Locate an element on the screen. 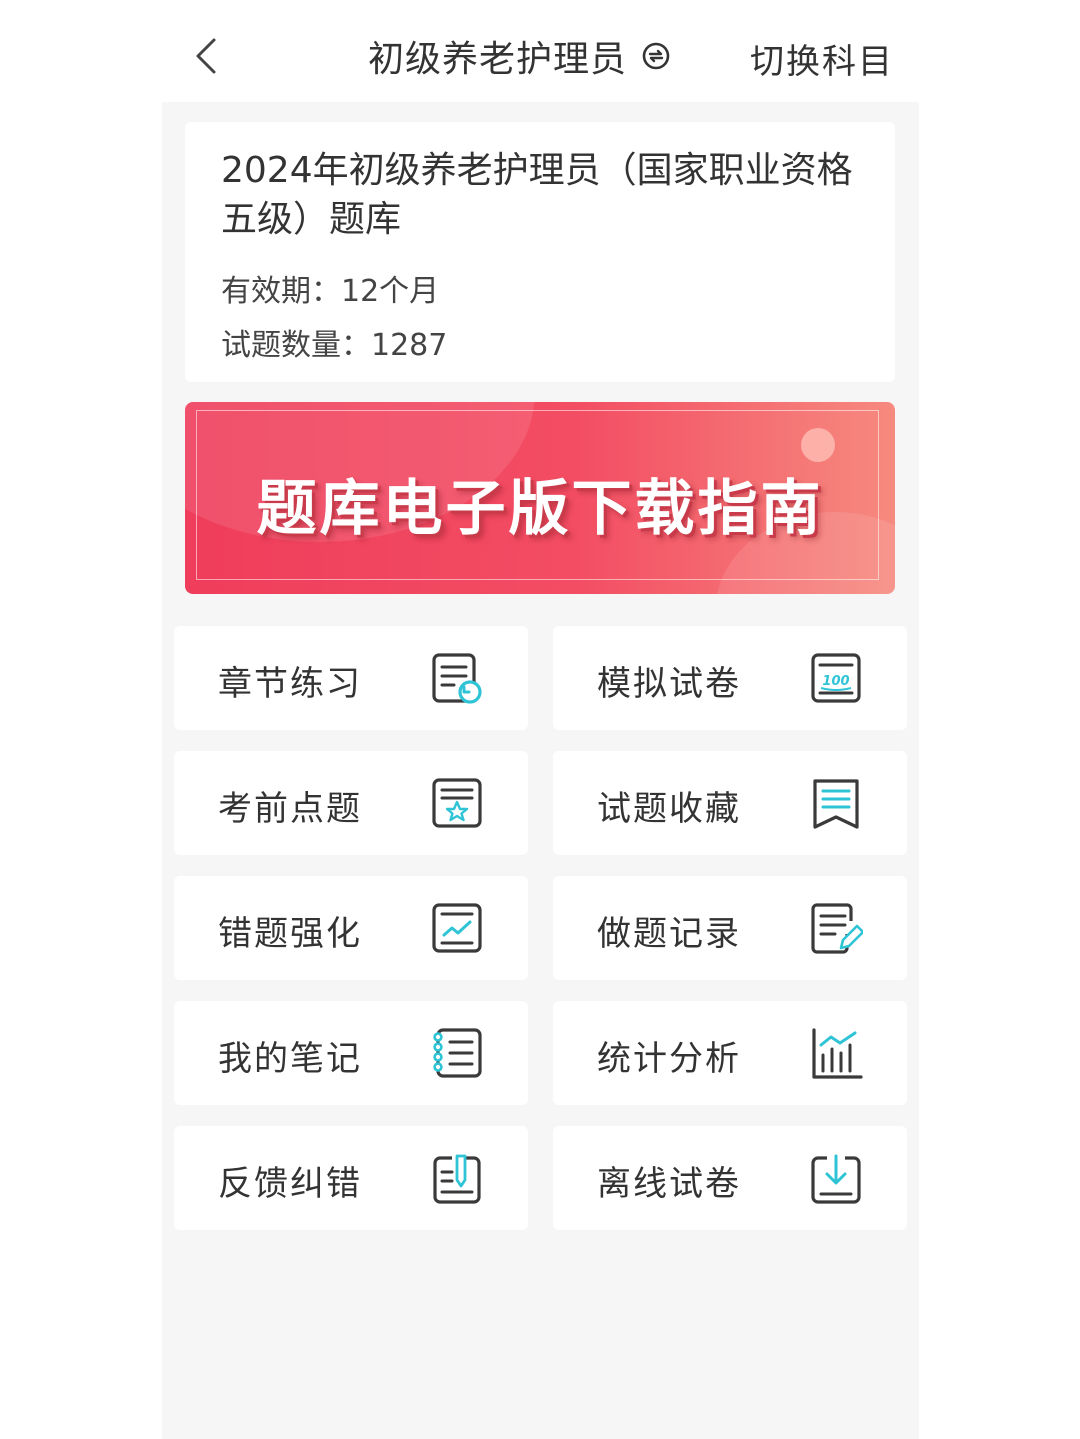  download-icon is located at coordinates (836, 1179).